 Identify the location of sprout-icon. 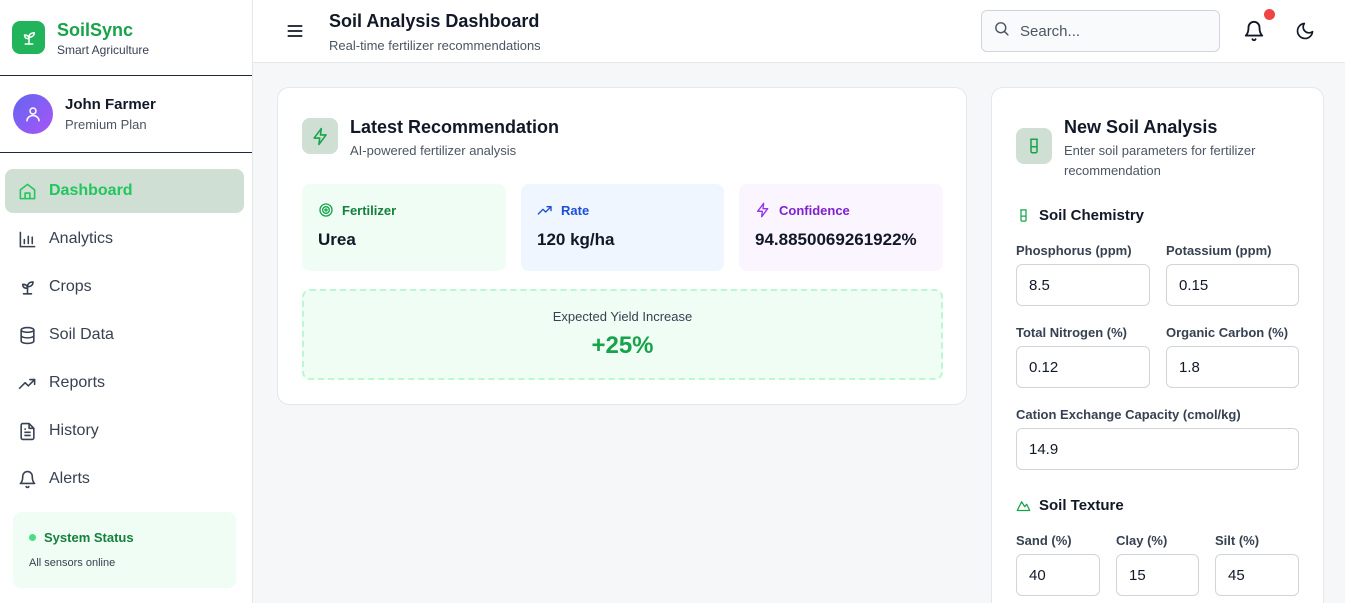
(27, 287).